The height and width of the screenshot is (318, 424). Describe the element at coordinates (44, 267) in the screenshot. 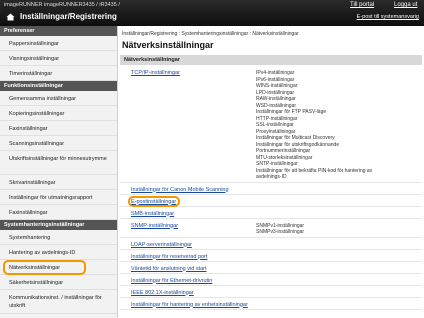

I see `selected-highlight` at that location.